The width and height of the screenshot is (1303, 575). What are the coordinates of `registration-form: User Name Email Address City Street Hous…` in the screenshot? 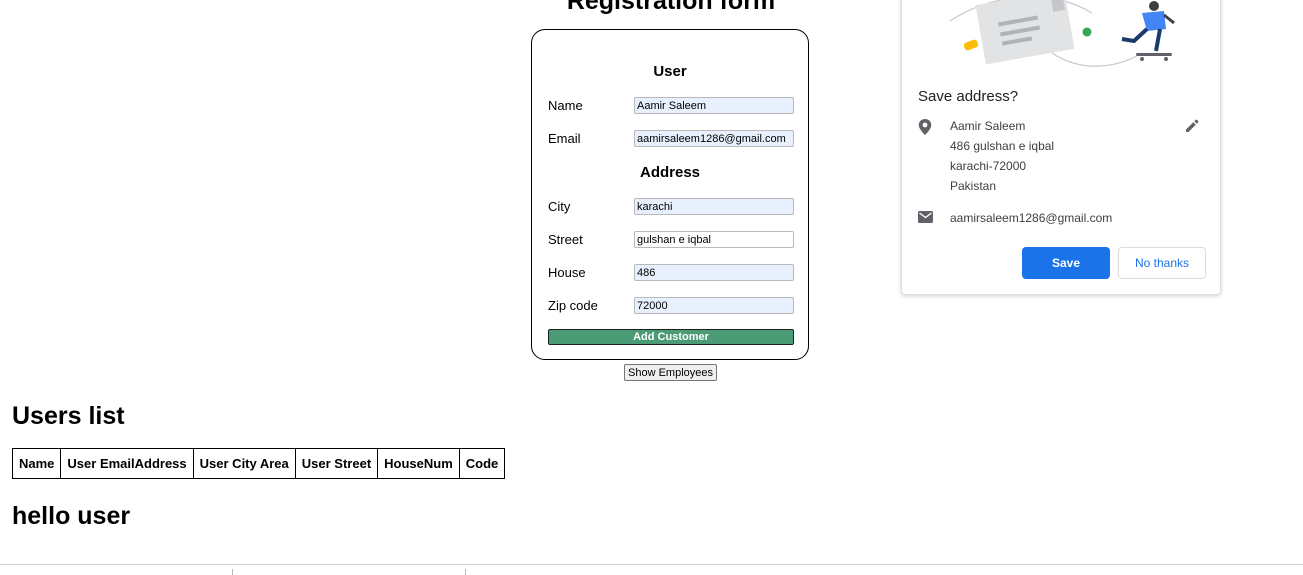 It's located at (670, 194).